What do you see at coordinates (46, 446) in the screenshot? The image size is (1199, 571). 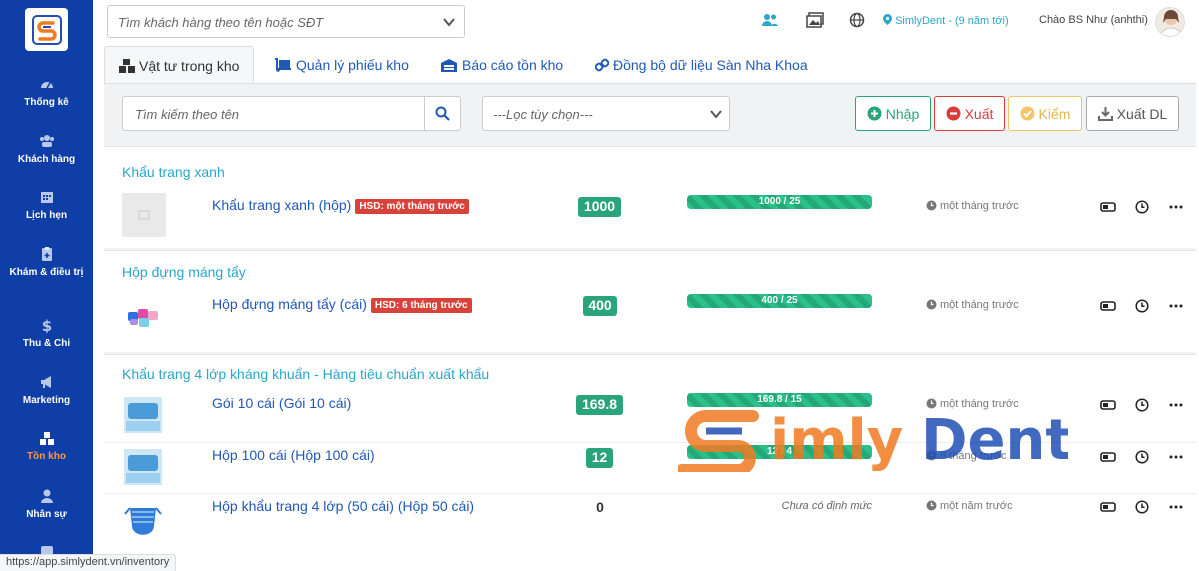 I see `sidebar-item-ton-kho: Tồn kho` at bounding box center [46, 446].